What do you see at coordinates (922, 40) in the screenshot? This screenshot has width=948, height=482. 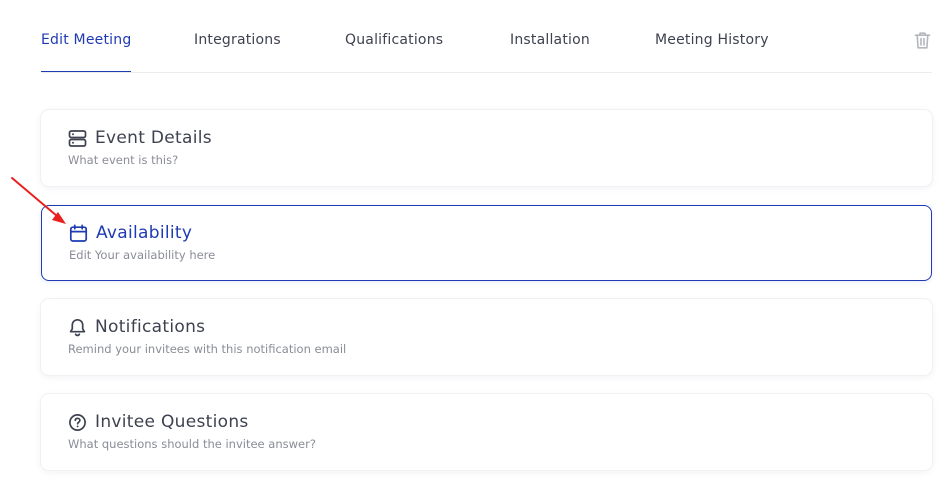 I see `trash-icon` at bounding box center [922, 40].